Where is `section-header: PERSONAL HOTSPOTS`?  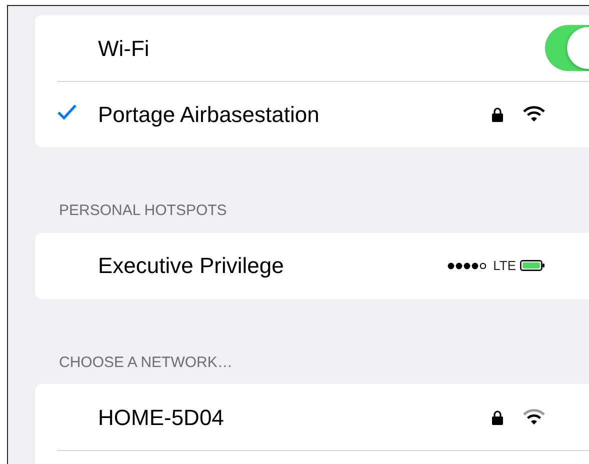
section-header: PERSONAL HOTSPOTS is located at coordinates (143, 211).